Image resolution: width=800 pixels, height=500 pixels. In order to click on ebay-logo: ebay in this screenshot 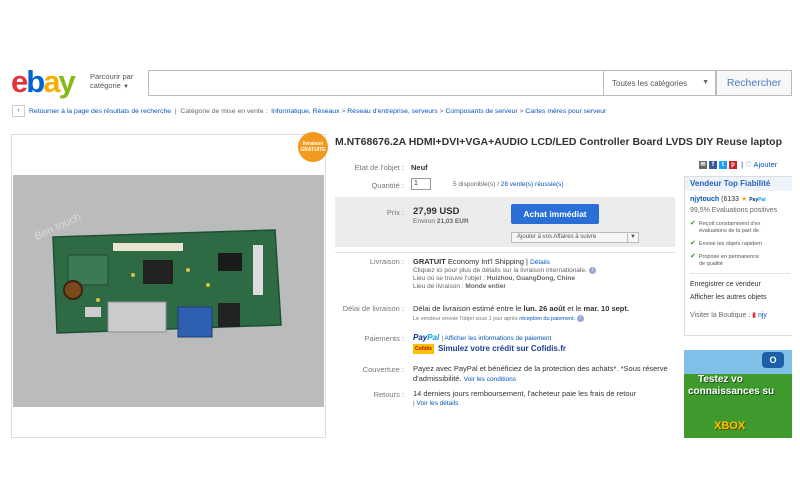, I will do `click(43, 81)`.